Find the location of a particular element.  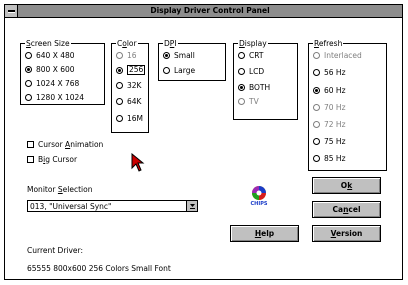

refresh-75hz: 75 Hz is located at coordinates (329, 141).